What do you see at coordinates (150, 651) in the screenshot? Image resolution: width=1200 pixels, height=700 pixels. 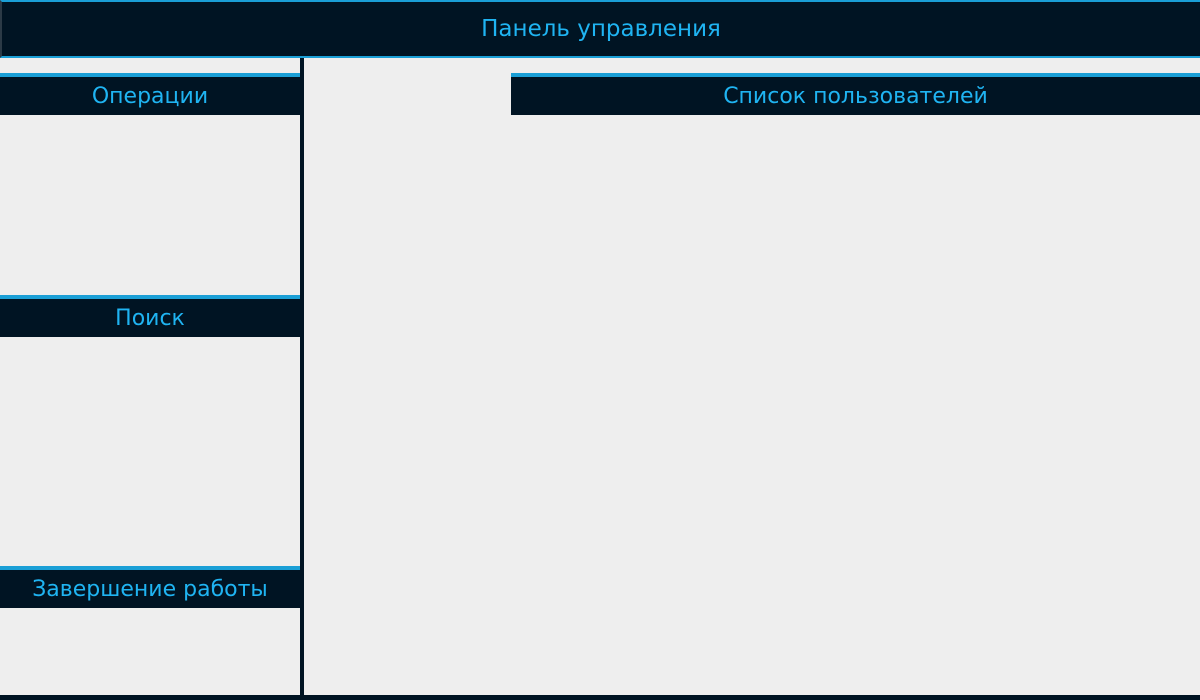 I see `logout-panel` at bounding box center [150, 651].